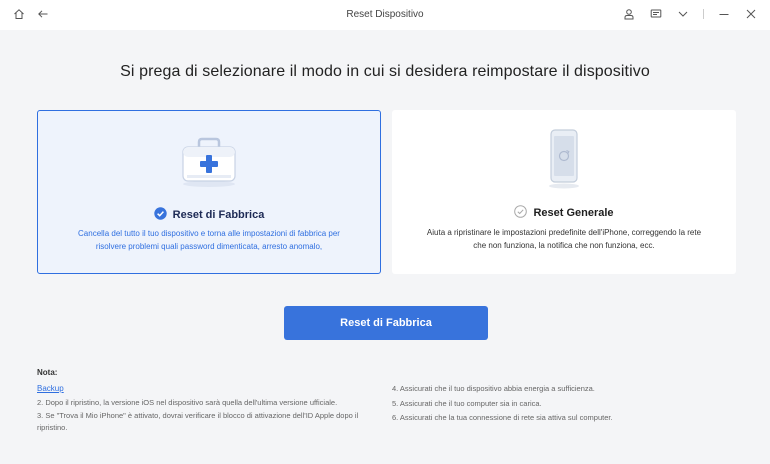  Describe the element at coordinates (385, 15) in the screenshot. I see `title-bar: Reset Dispositivo` at that location.